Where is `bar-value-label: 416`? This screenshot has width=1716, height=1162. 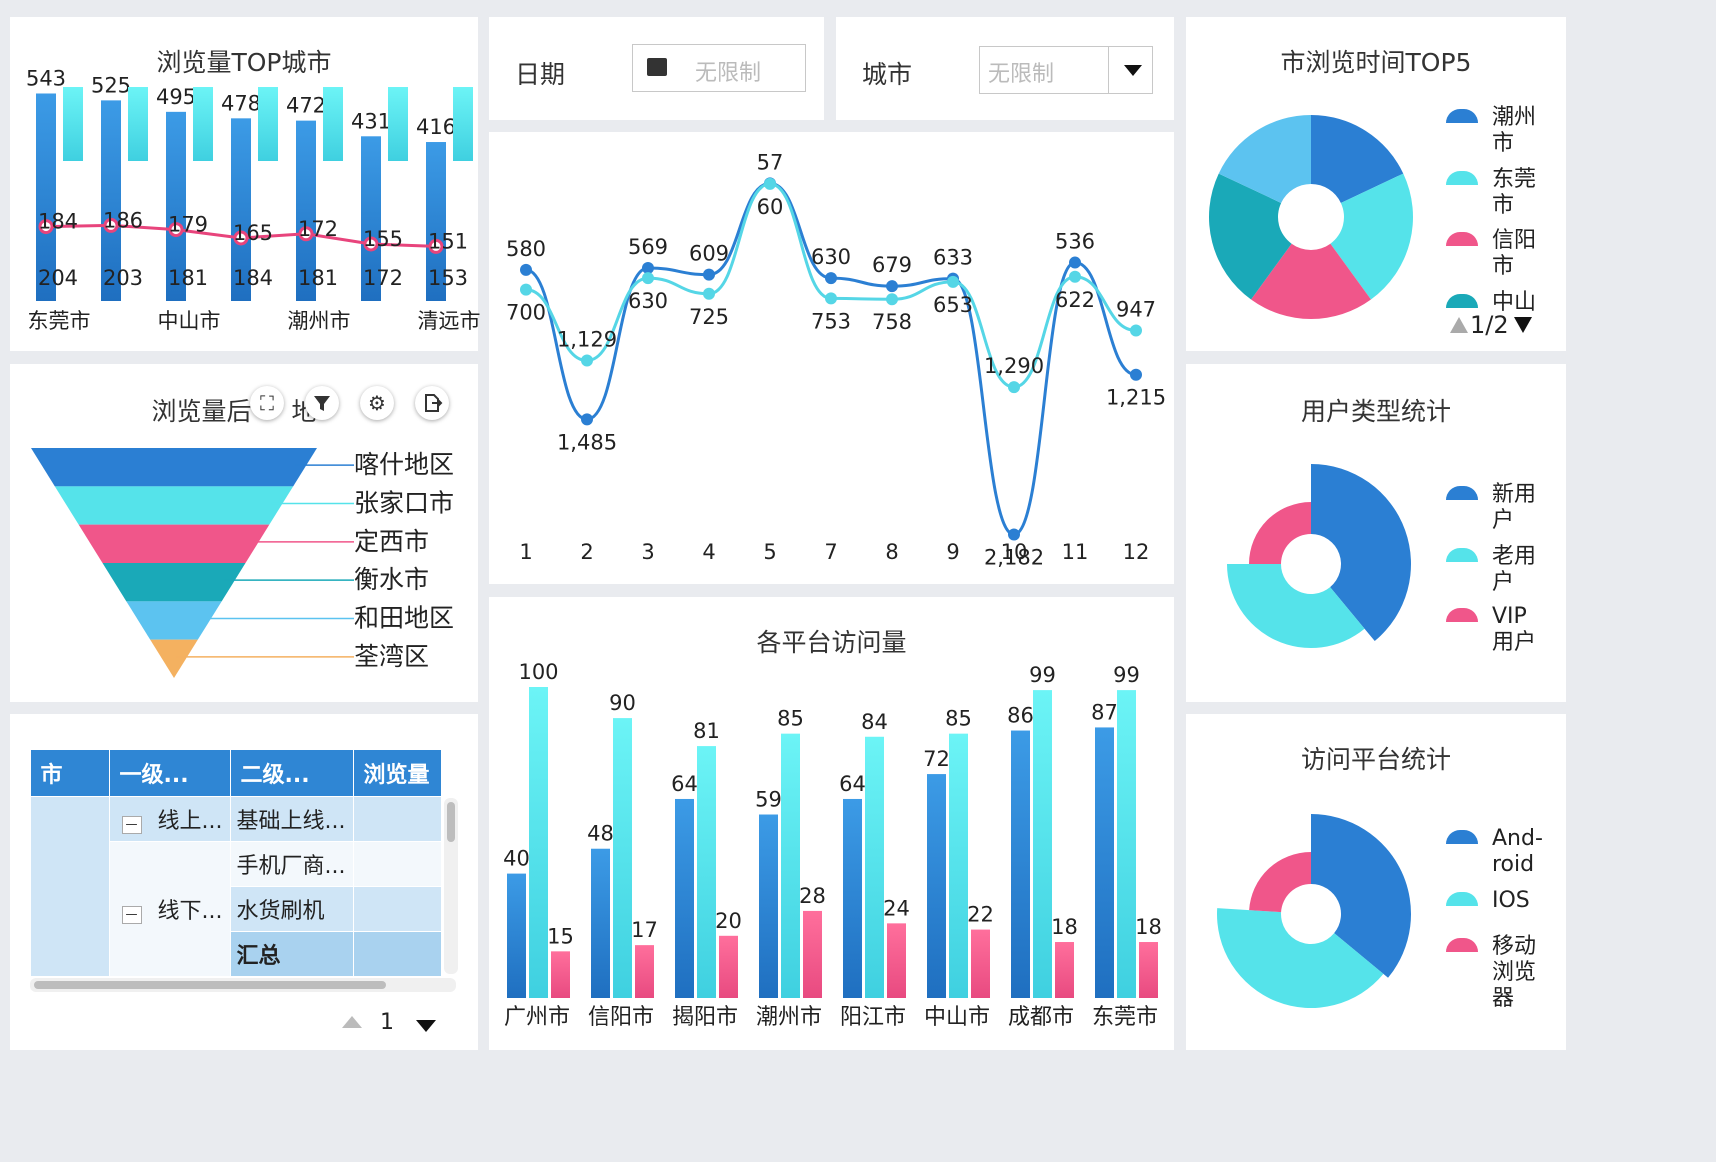
bar-value-label: 416 is located at coordinates (436, 127).